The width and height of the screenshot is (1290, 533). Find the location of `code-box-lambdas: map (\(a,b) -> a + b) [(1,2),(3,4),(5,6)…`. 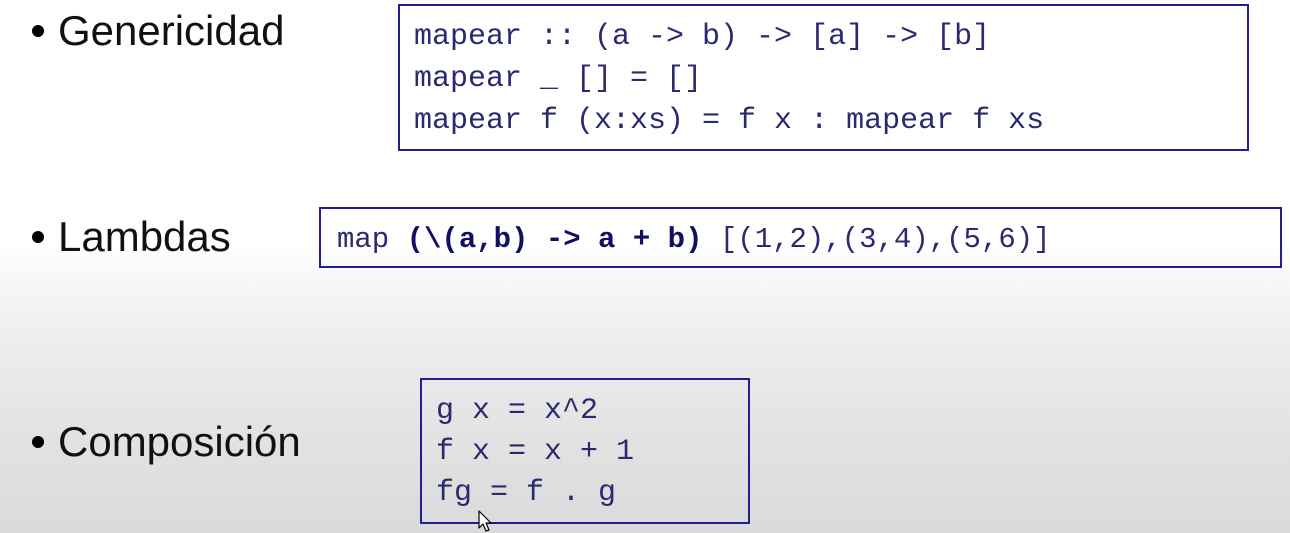

code-box-lambdas: map (\(a,b) -> a + b) [(1,2),(3,4),(5,6)… is located at coordinates (800, 237).